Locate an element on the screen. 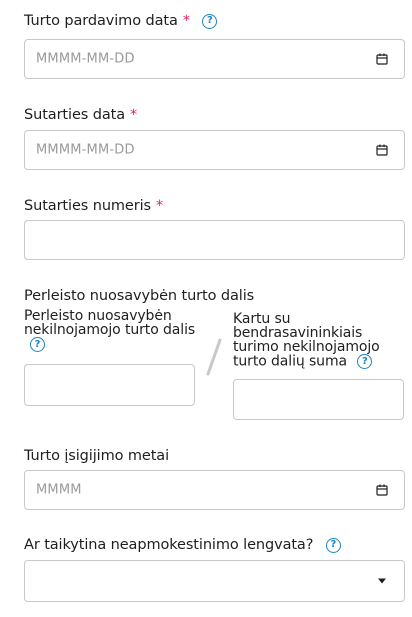 The width and height of the screenshot is (412, 617). sale-date-label: Turto pardavimo data * ? is located at coordinates (121, 21).